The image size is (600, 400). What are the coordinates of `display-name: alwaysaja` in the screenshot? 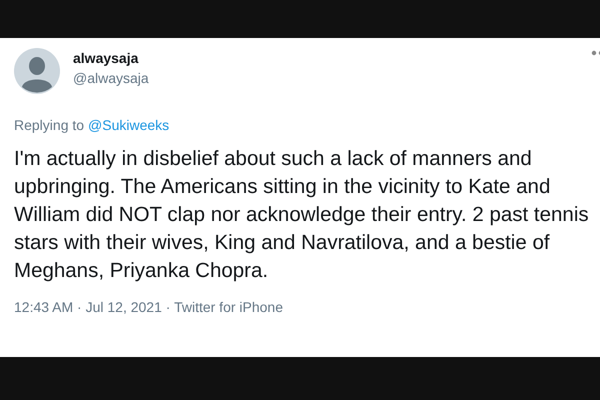 It's located at (111, 58).